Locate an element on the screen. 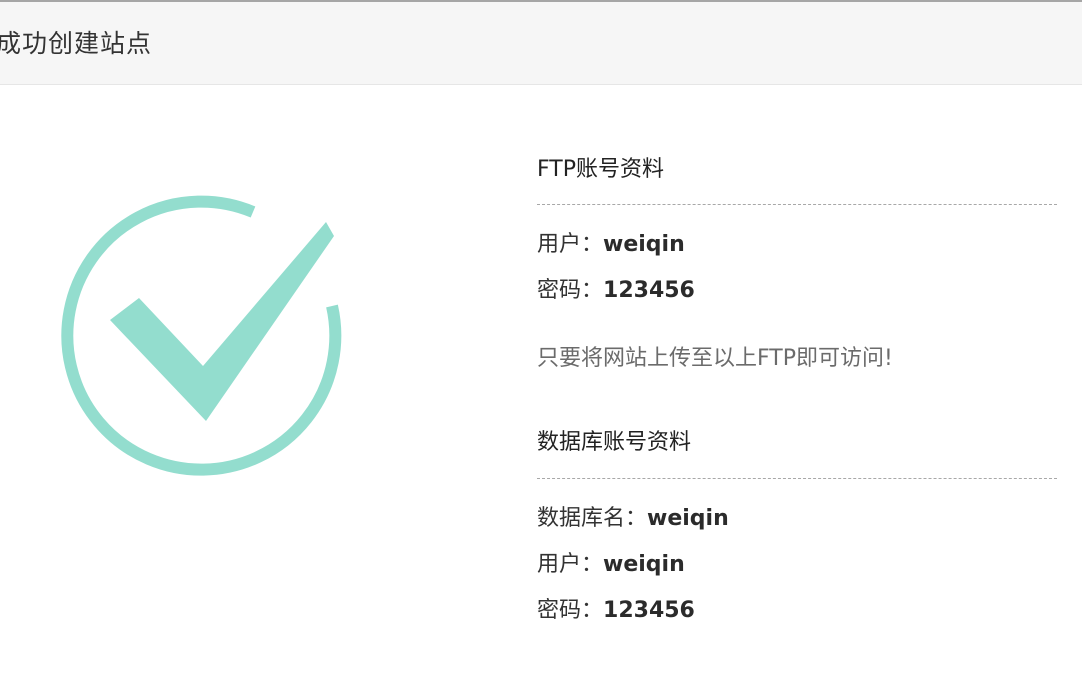  ftp-password-value: 123456 is located at coordinates (649, 290).